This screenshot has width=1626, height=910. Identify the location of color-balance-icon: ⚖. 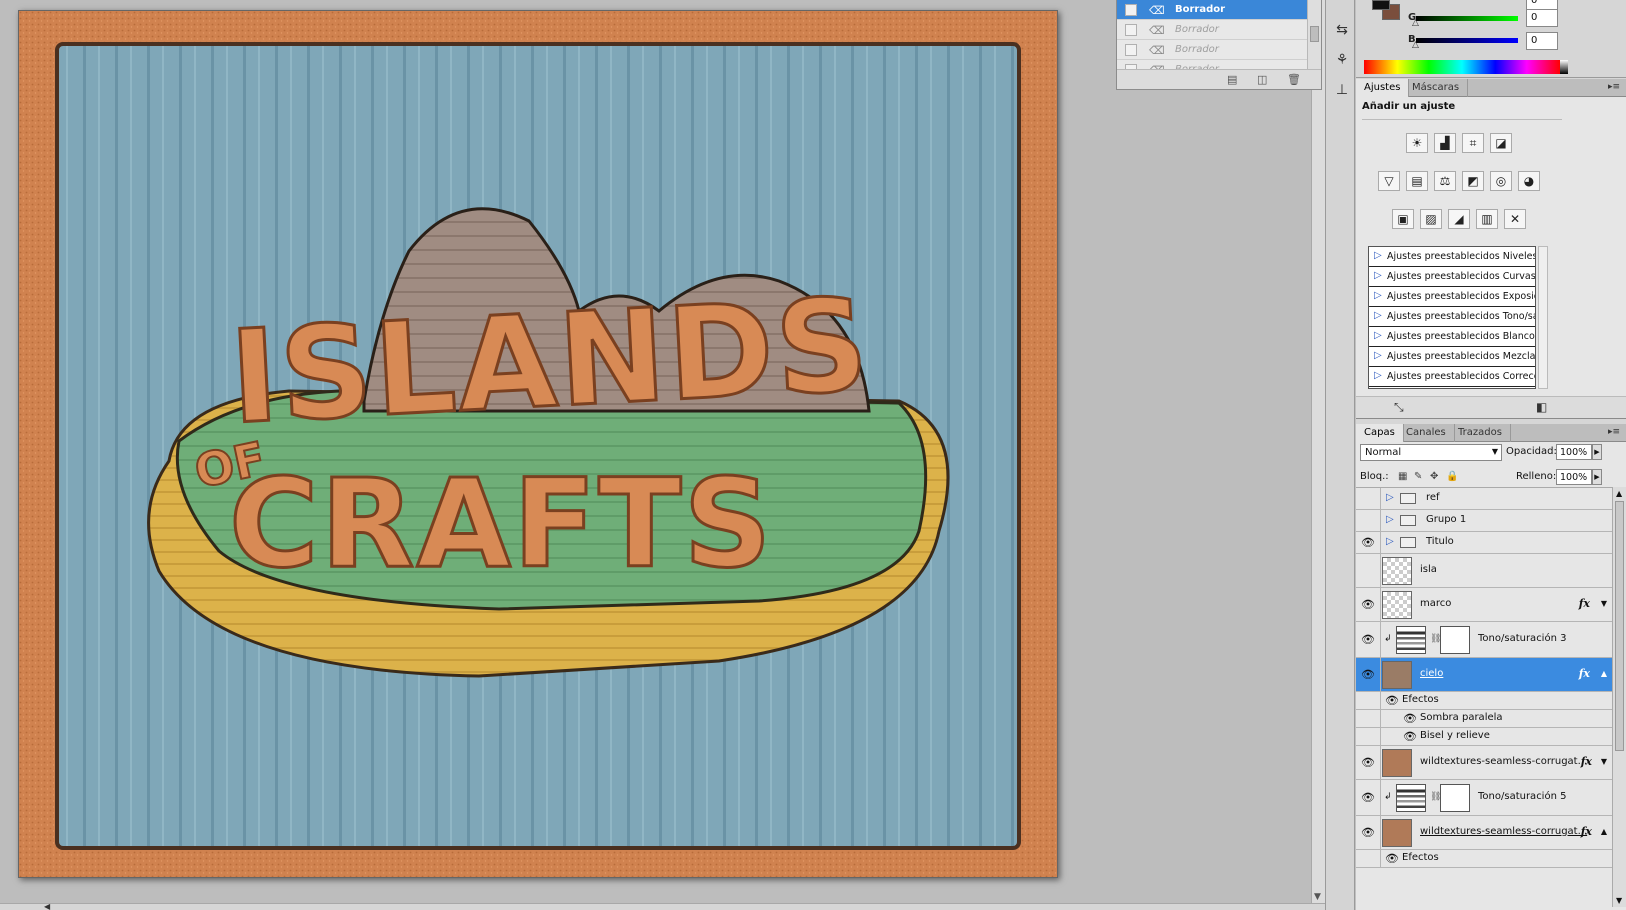
(1445, 181).